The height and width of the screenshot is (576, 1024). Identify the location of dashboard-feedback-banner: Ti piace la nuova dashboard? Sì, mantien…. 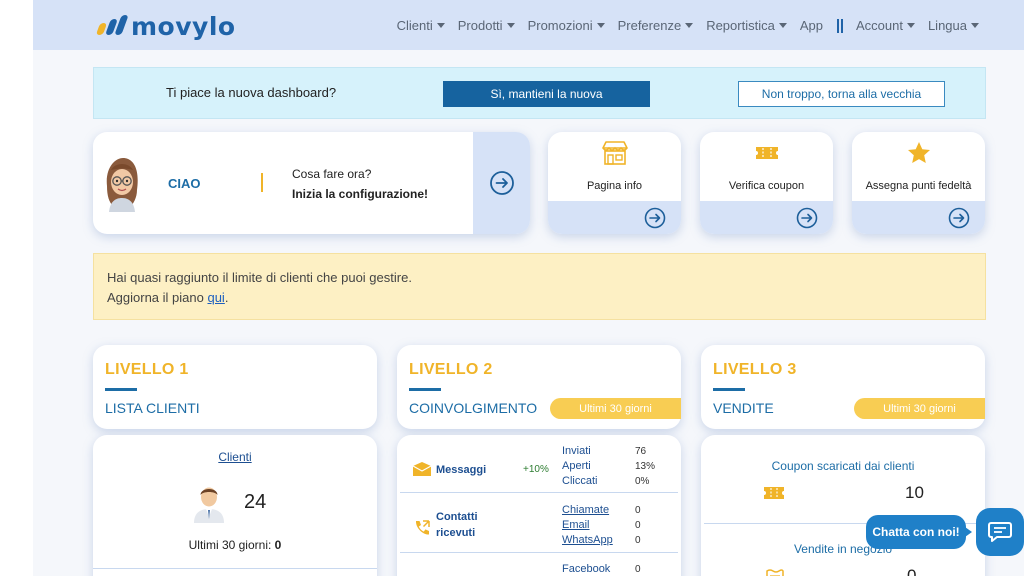
(539, 93).